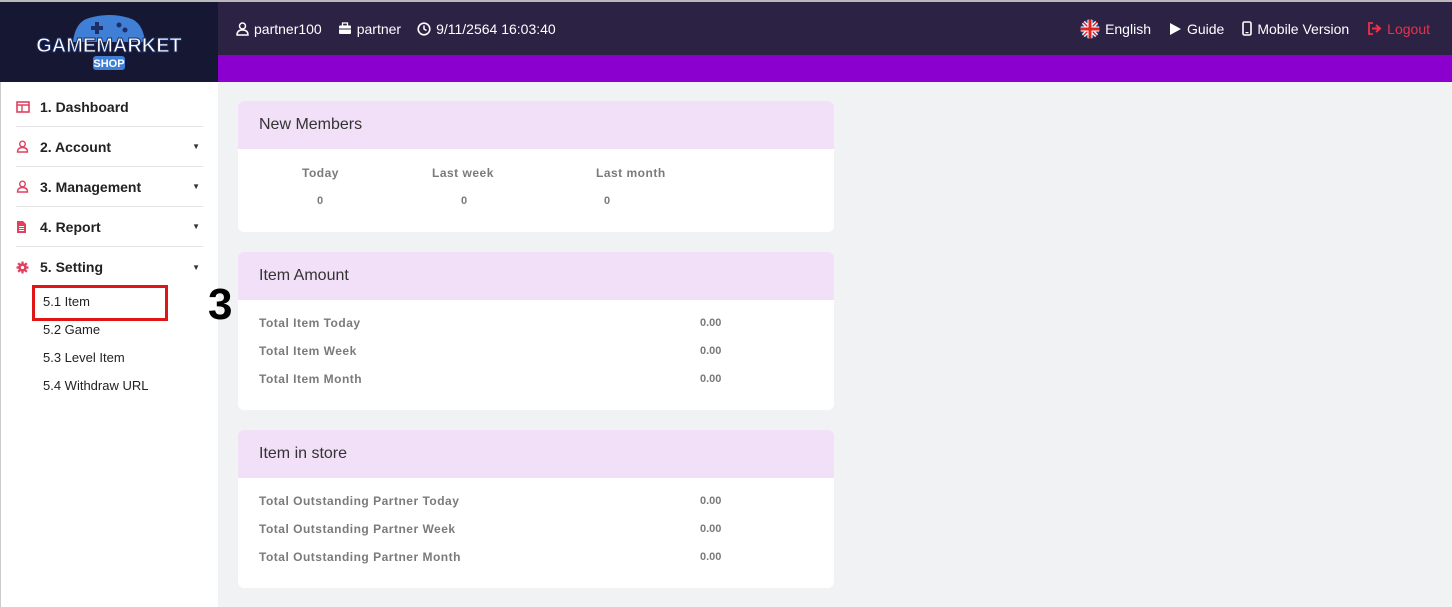 The image size is (1452, 607). What do you see at coordinates (1175, 28) in the screenshot?
I see `play-icon` at bounding box center [1175, 28].